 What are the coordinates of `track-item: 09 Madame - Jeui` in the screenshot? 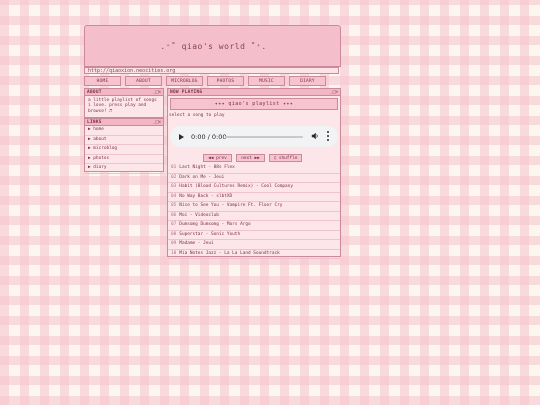 It's located at (254, 245).